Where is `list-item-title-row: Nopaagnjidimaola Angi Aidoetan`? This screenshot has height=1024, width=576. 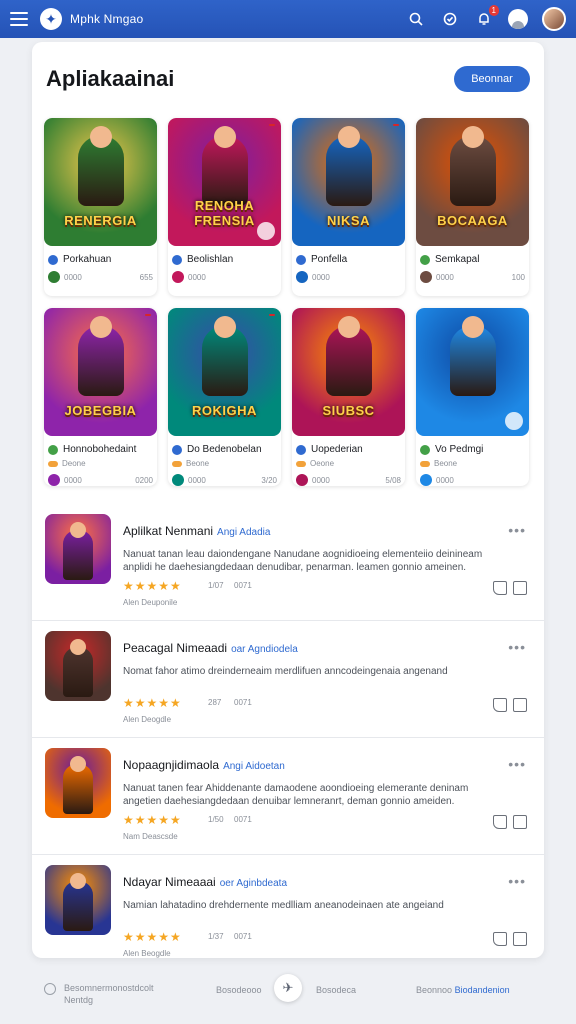 list-item-title-row: Nopaagnjidimaola Angi Aidoetan is located at coordinates (204, 765).